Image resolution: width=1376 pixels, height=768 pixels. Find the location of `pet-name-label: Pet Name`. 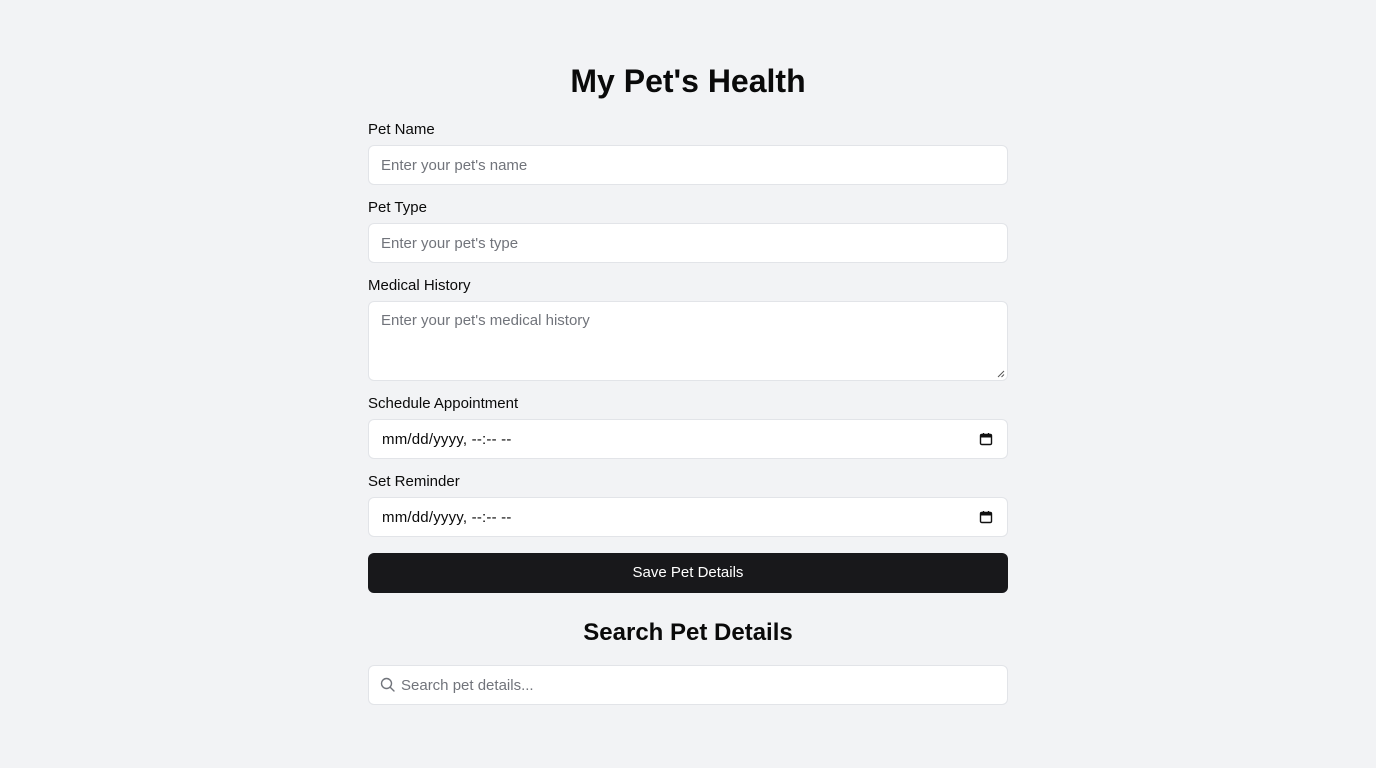

pet-name-label: Pet Name is located at coordinates (401, 129).